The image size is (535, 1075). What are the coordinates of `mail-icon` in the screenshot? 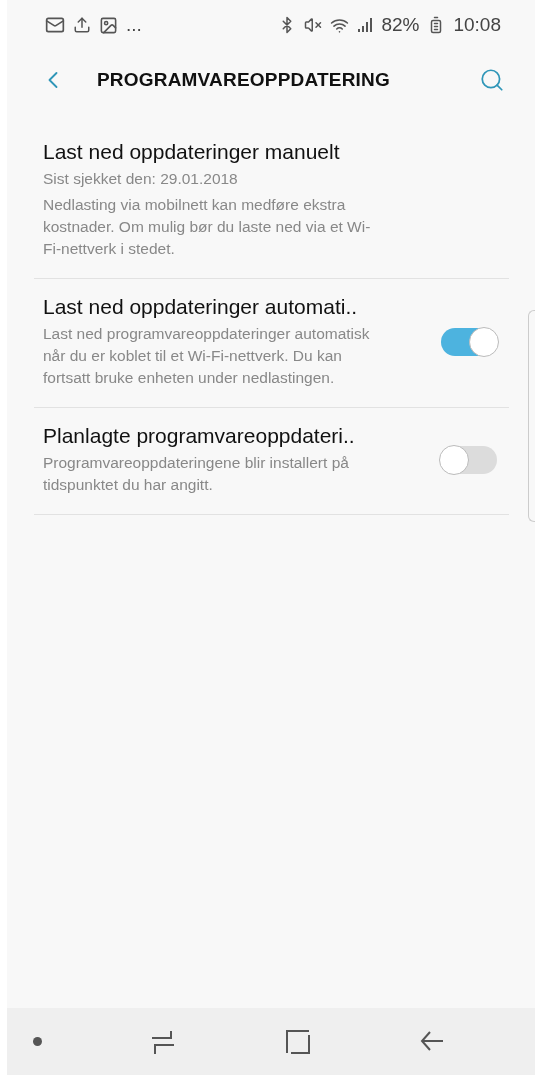 It's located at (55, 25).